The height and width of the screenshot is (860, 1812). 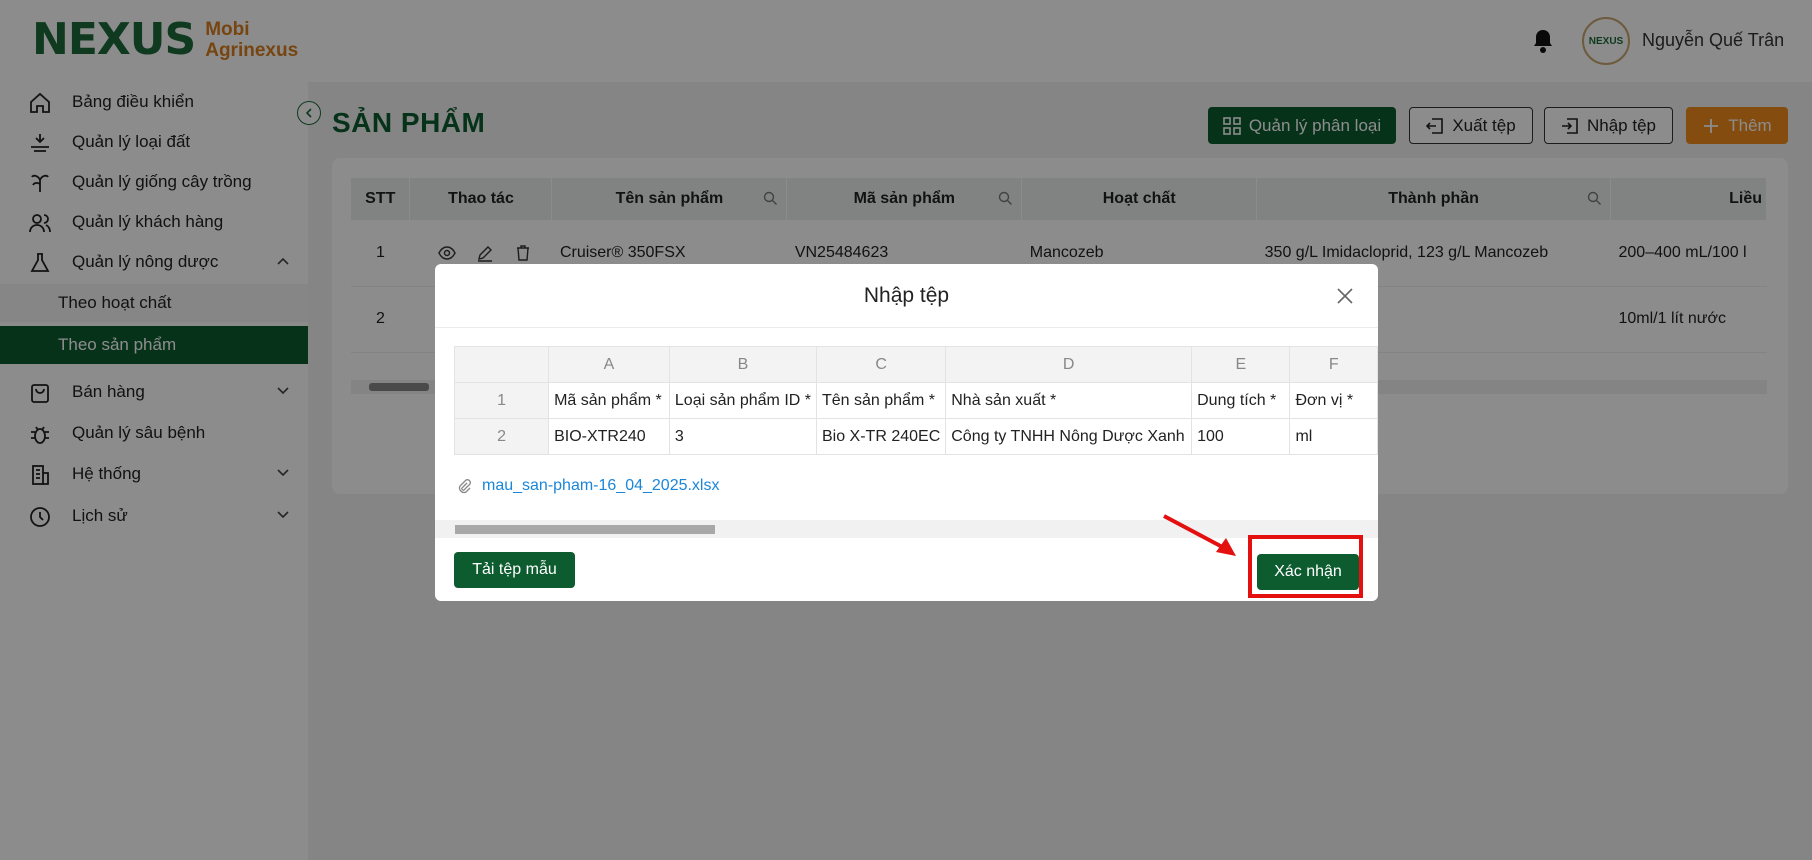 I want to click on sheet-column-letter: B, so click(x=742, y=364).